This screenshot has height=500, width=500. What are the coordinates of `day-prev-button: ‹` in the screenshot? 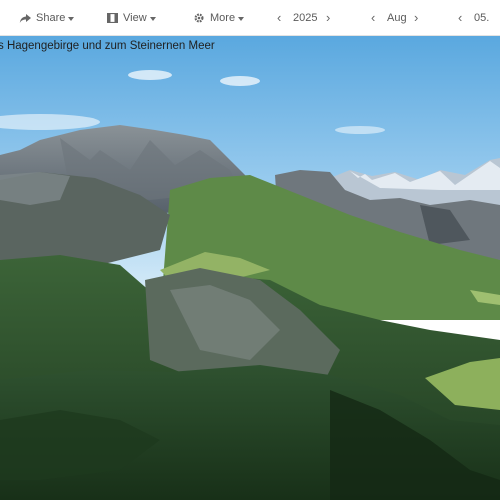 It's located at (460, 18).